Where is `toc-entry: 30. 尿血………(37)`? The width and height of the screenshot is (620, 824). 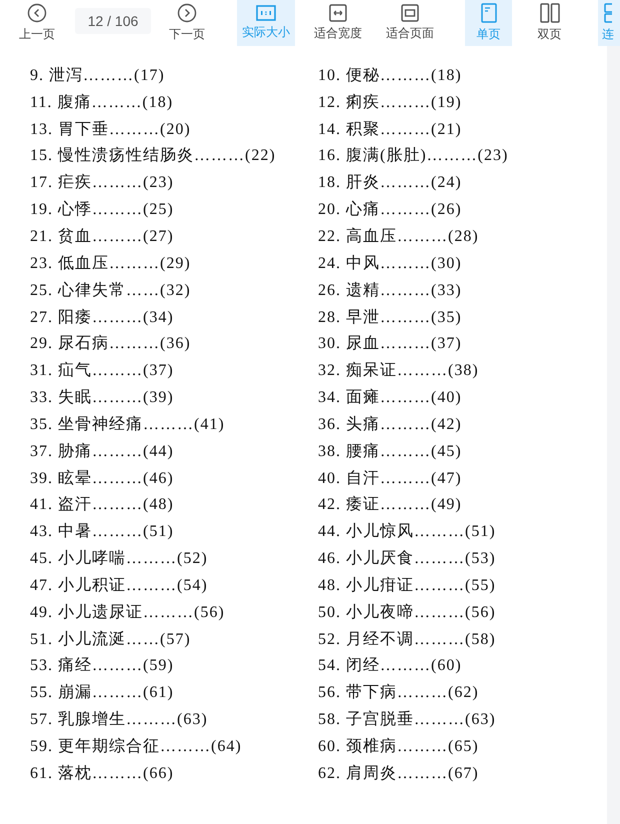 toc-entry: 30. 尿血………(37) is located at coordinates (390, 344).